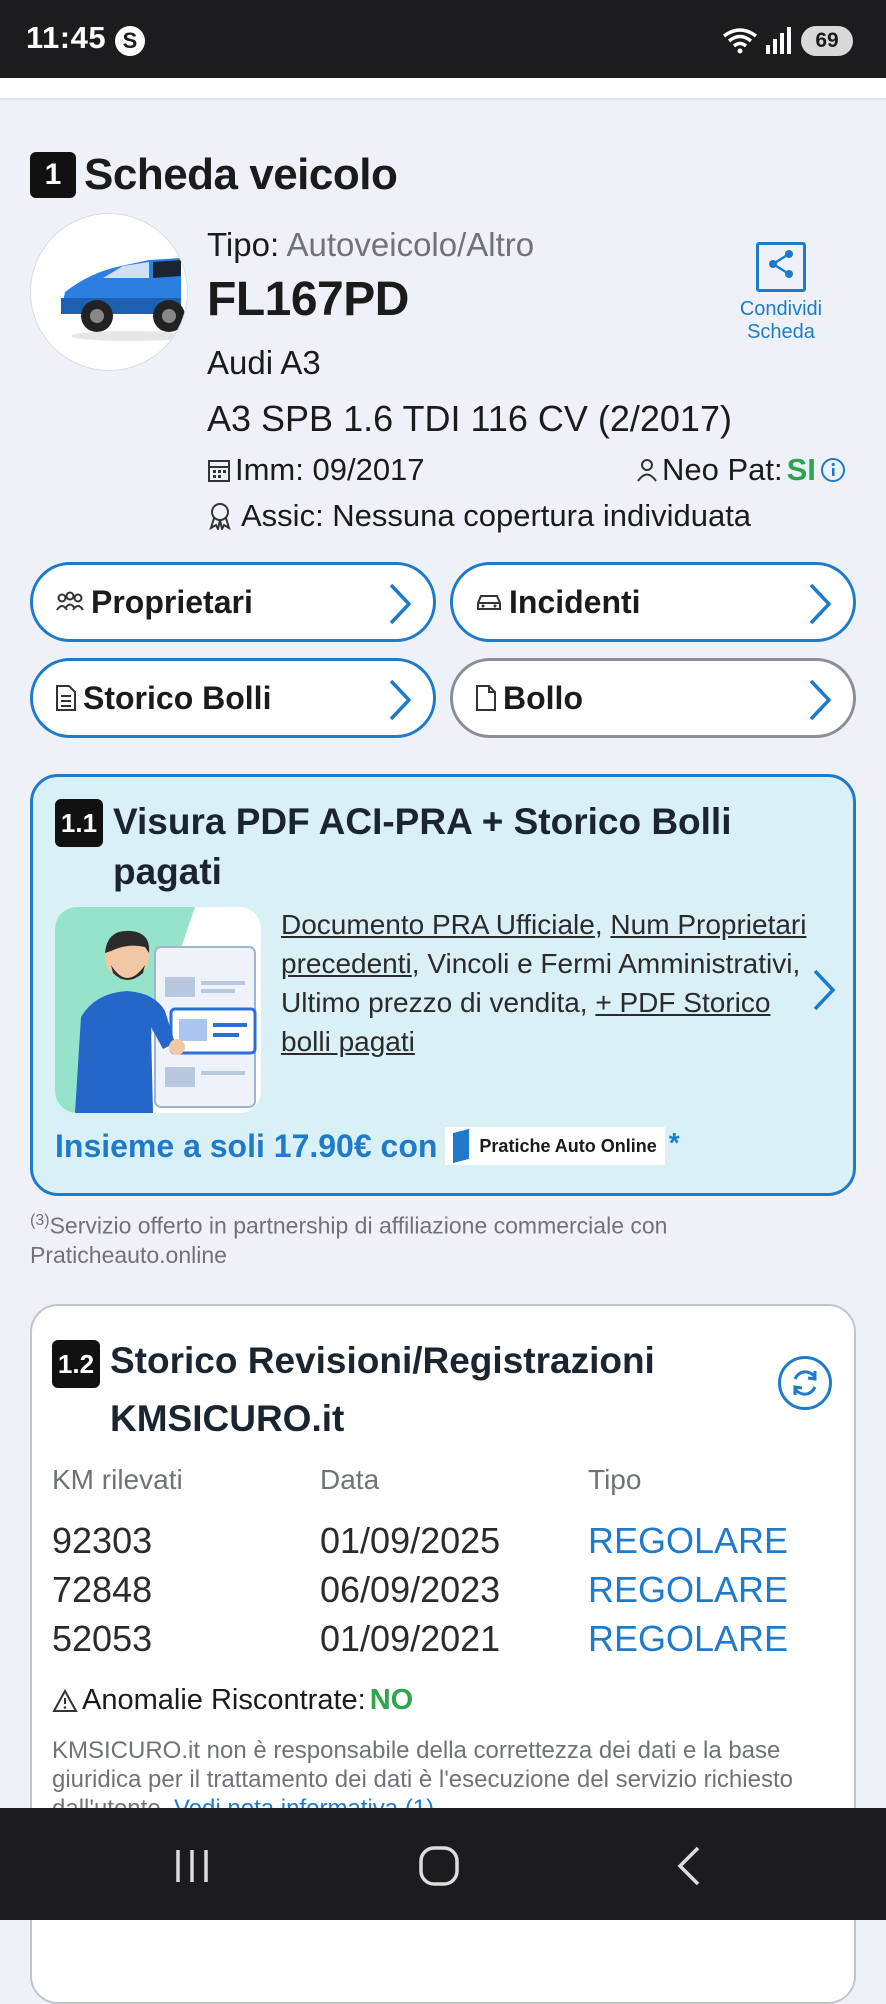 The height and width of the screenshot is (2004, 886). Describe the element at coordinates (40, 1220) in the screenshot. I see `note-ref: (3)` at that location.